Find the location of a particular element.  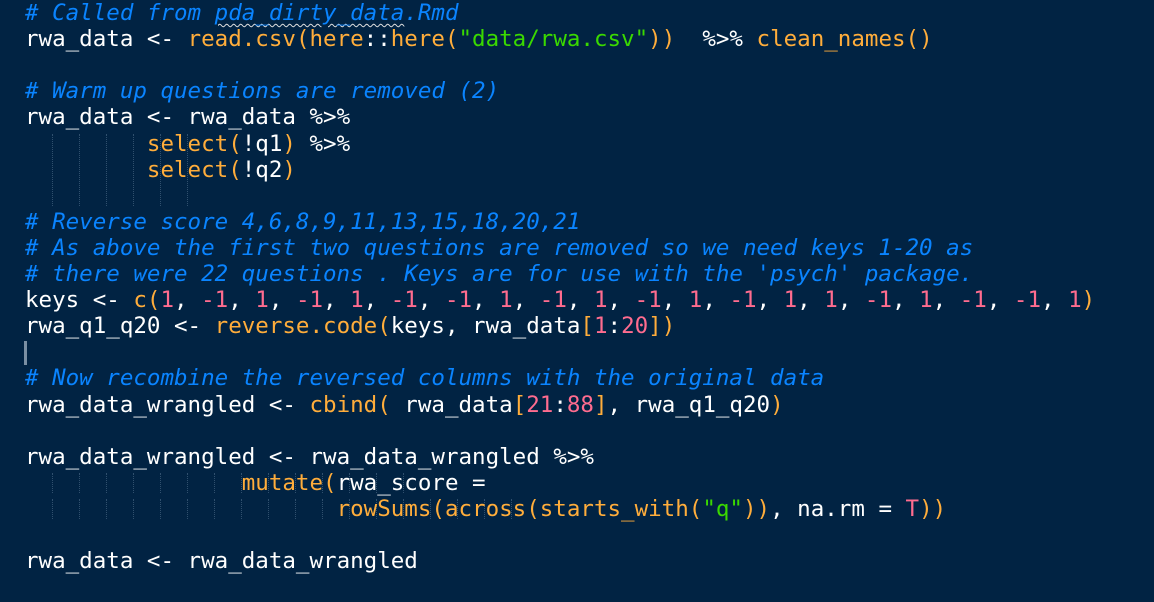

code-token: # Called from is located at coordinates (120, 13).